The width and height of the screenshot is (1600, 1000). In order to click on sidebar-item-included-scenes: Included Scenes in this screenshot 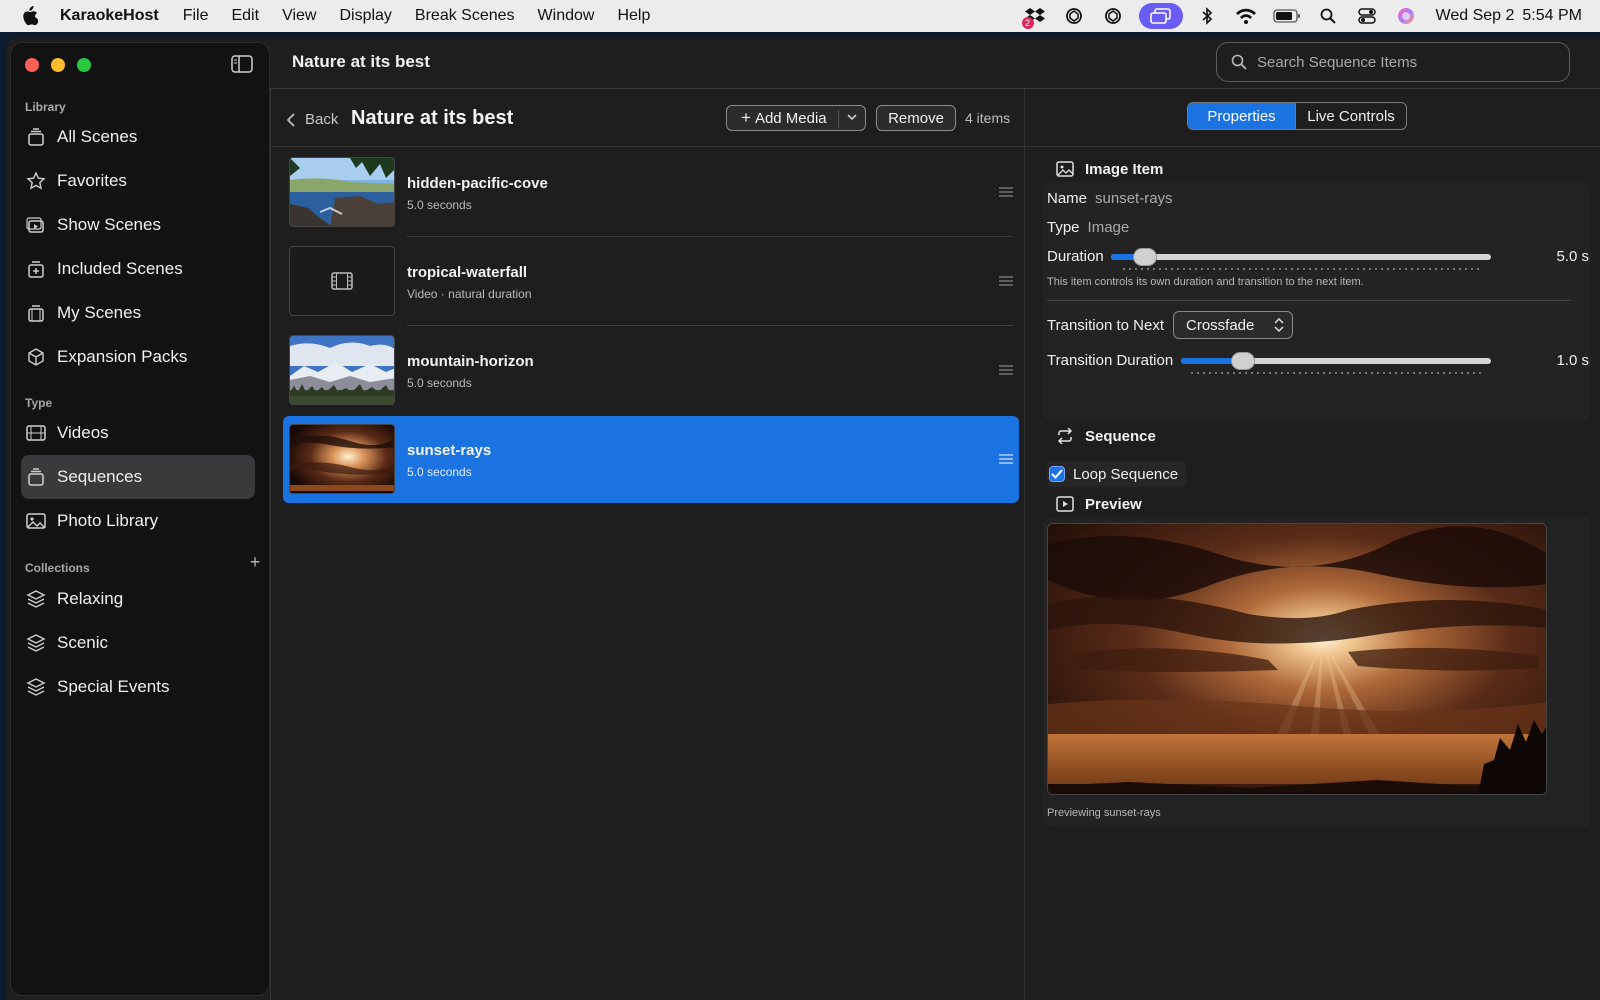, I will do `click(138, 269)`.